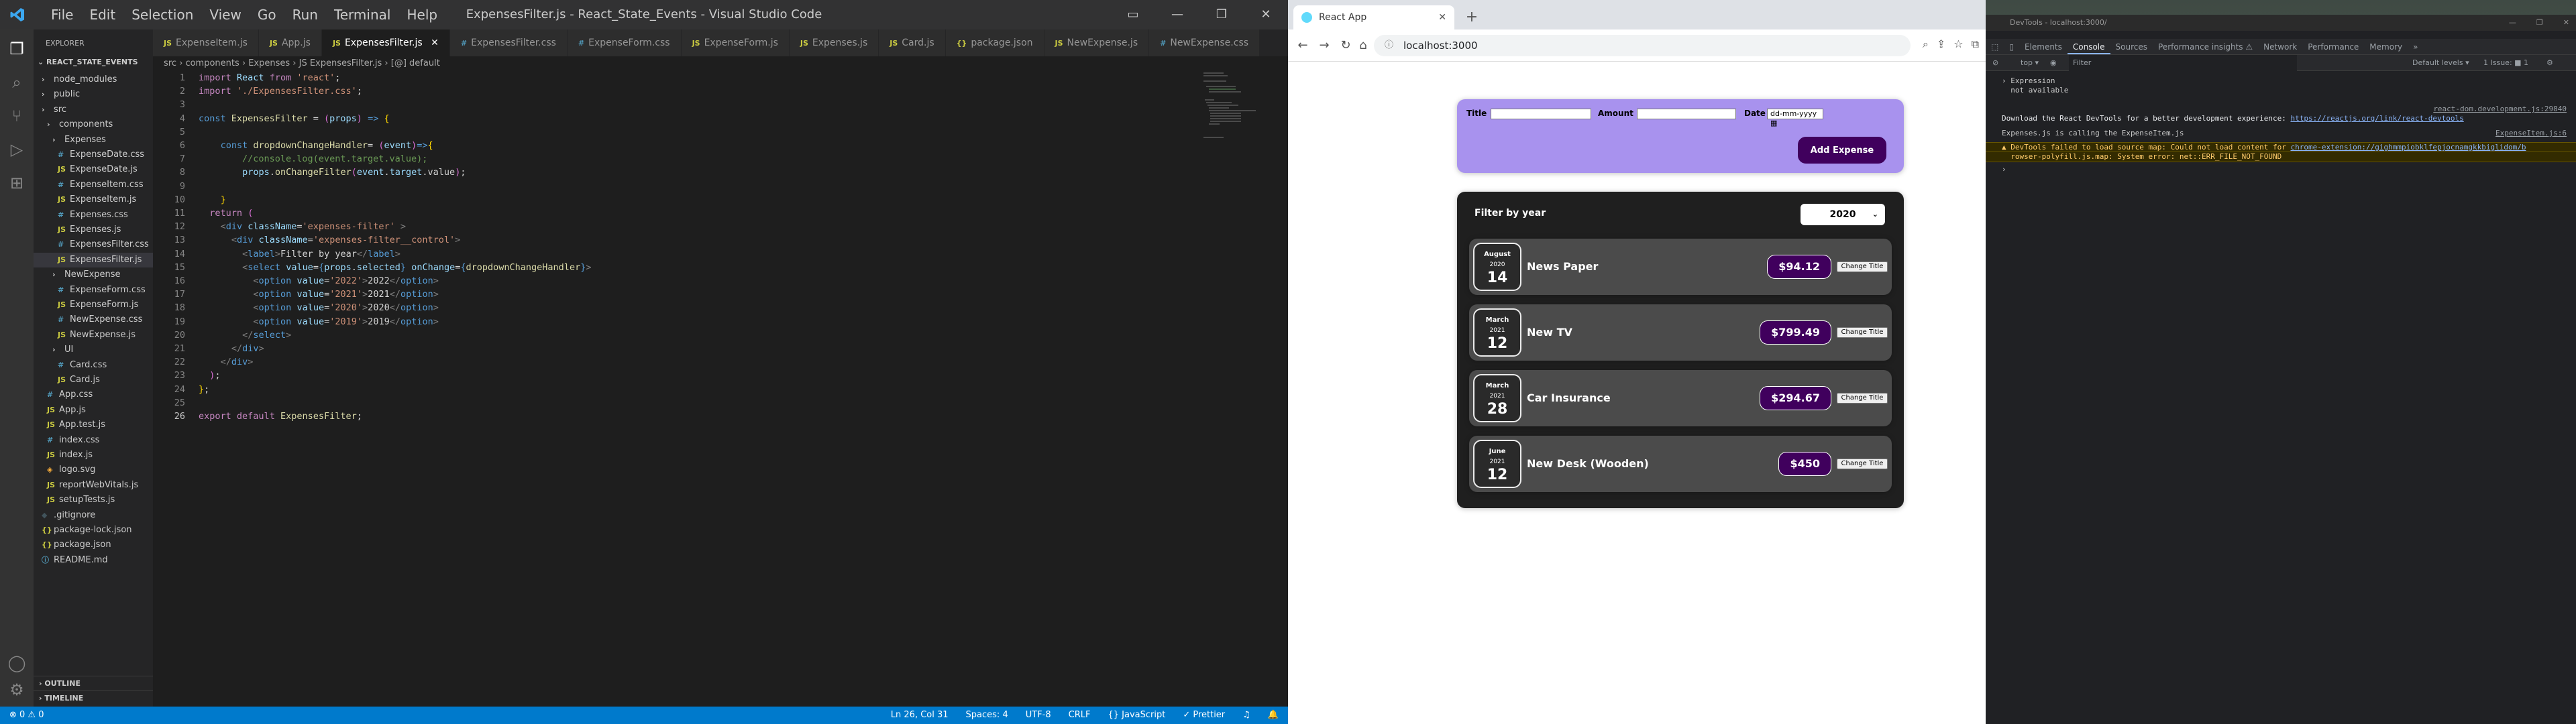 The image size is (2576, 724). I want to click on console-link: https://reactjs.org/link/react-devtools, so click(2376, 118).